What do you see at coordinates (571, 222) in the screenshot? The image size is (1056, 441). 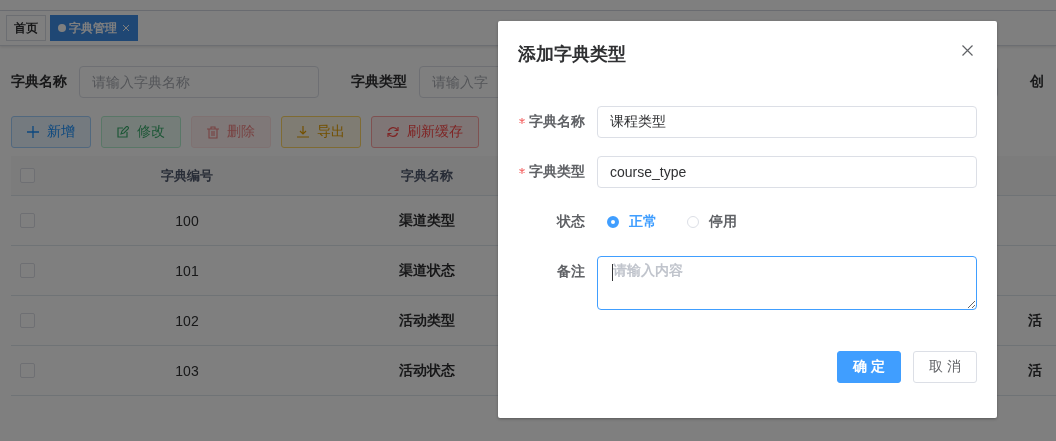 I see `field-label: 状态` at bounding box center [571, 222].